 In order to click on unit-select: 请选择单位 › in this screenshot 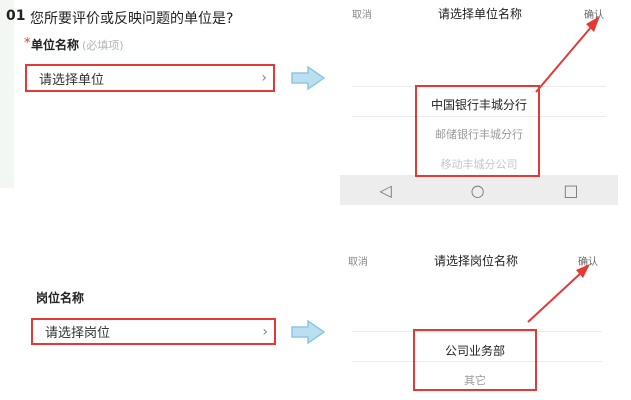, I will do `click(150, 78)`.